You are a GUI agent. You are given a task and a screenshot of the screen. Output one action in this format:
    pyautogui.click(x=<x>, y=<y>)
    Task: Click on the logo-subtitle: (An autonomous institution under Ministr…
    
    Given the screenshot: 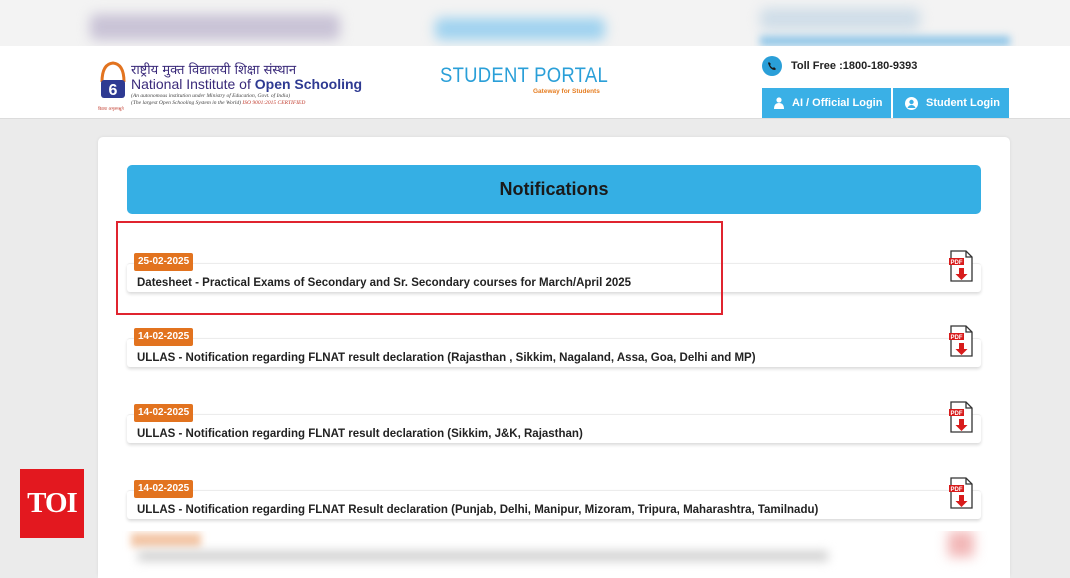 What is the action you would take?
    pyautogui.click(x=211, y=96)
    